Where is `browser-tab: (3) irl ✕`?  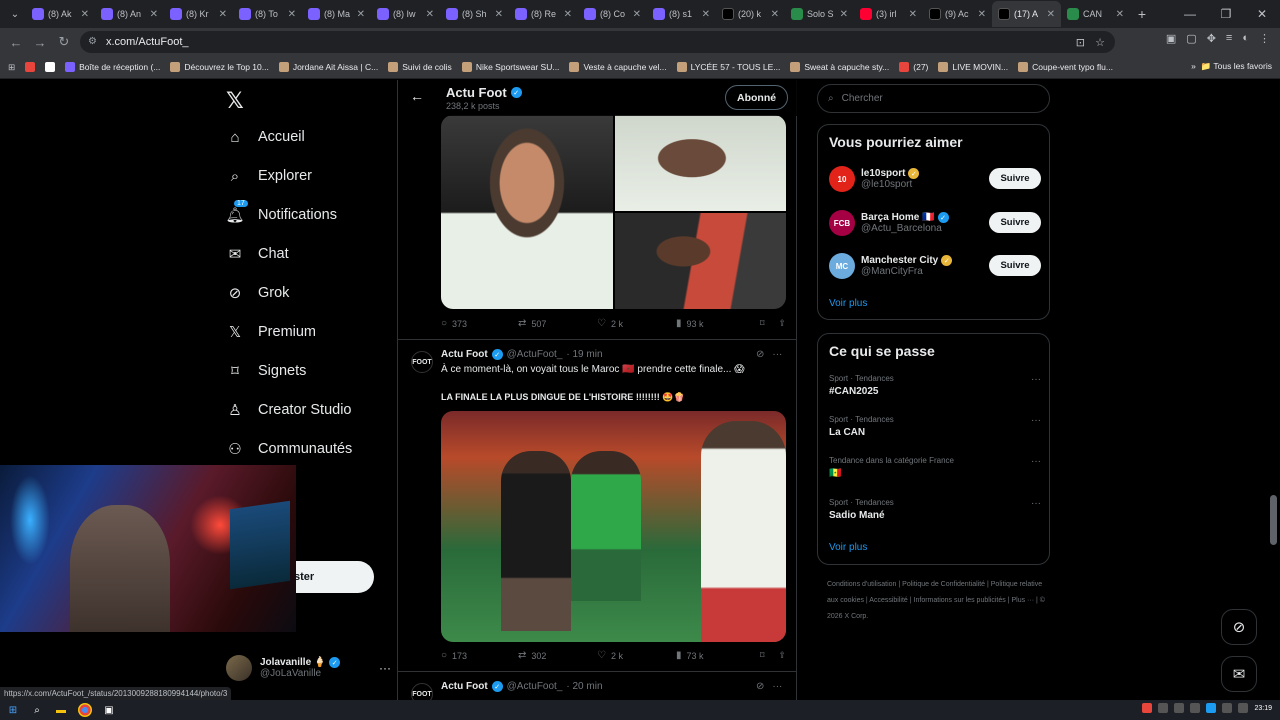
browser-tab: (3) irl ✕ is located at coordinates (888, 14).